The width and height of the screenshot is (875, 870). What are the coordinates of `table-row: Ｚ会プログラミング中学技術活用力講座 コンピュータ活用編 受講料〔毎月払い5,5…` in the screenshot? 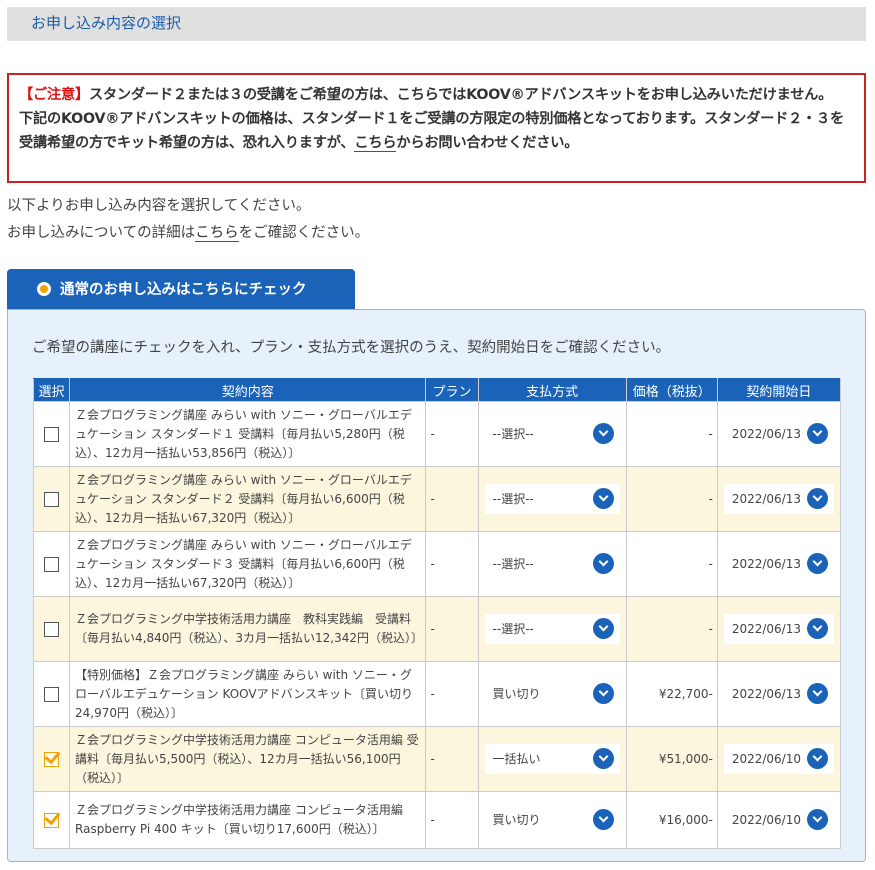 It's located at (437, 759).